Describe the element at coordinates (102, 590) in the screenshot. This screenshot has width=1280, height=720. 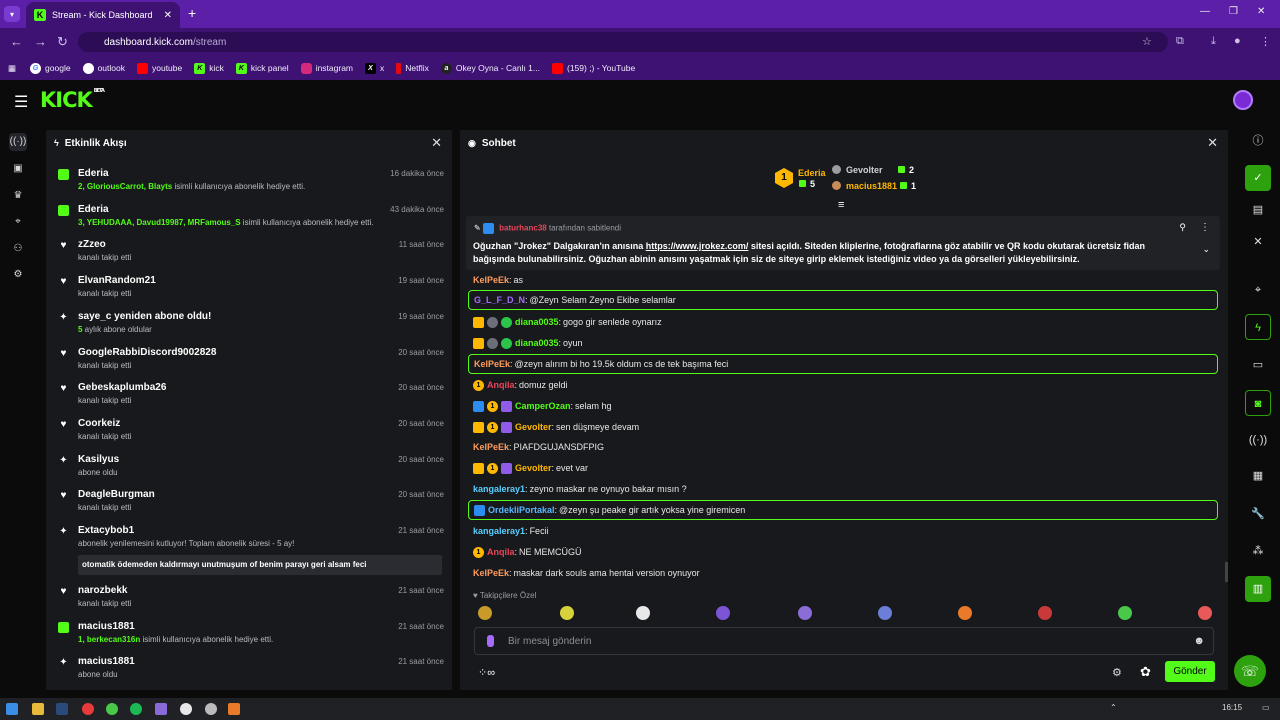
I see `event-name: narozbekk` at that location.